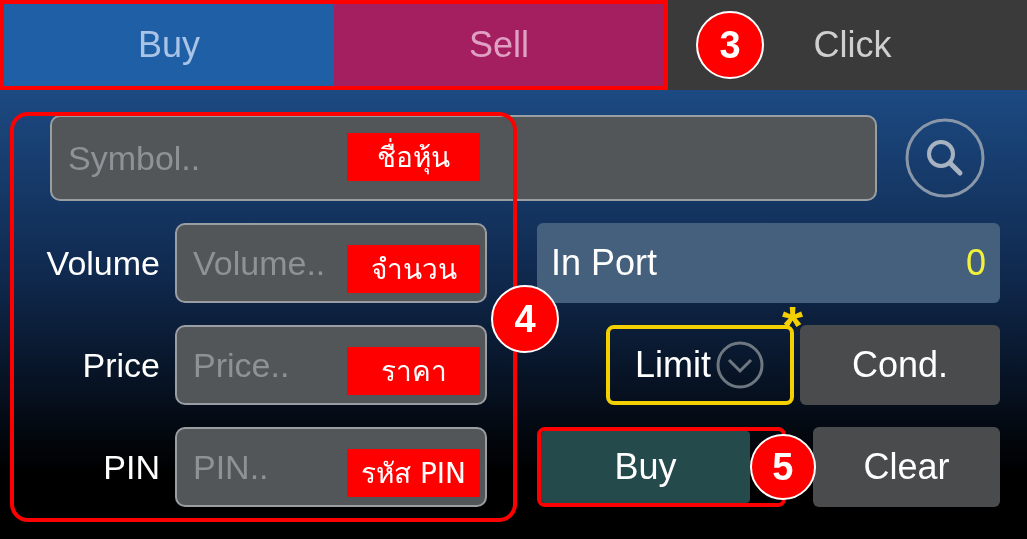 Image resolution: width=1027 pixels, height=539 pixels. Describe the element at coordinates (945, 158) in the screenshot. I see `search-icon` at that location.